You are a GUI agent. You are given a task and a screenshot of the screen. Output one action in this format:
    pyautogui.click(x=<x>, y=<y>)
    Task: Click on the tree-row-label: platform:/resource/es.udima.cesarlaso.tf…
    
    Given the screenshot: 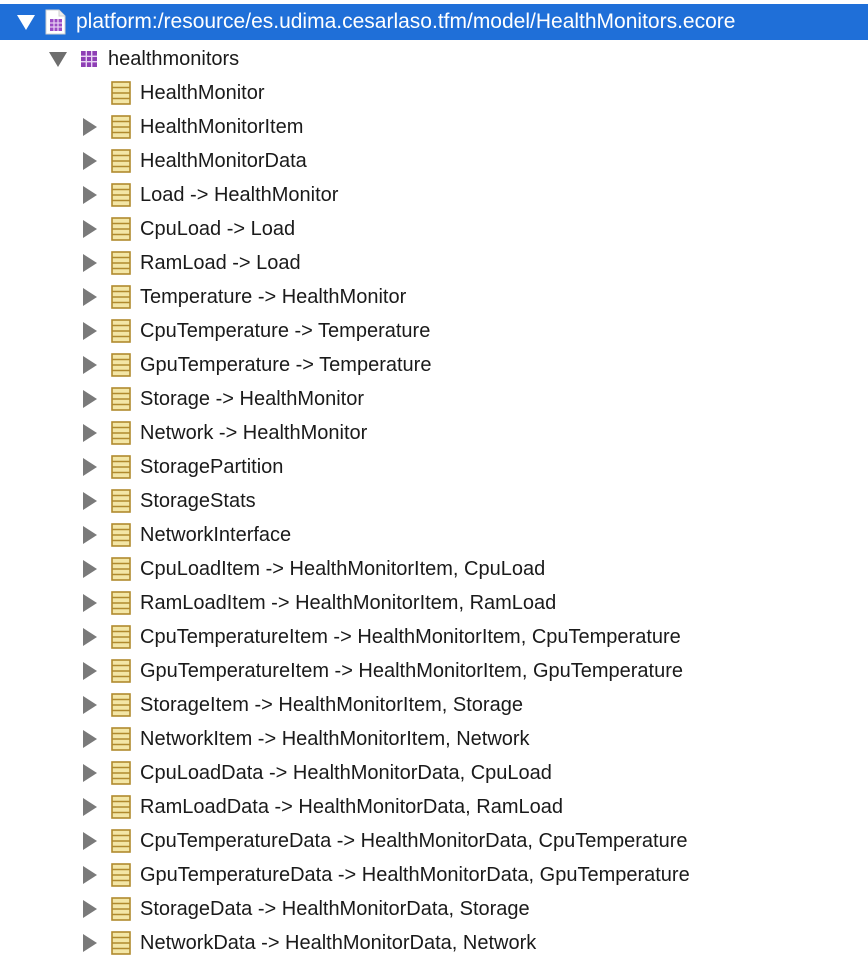 What is the action you would take?
    pyautogui.click(x=406, y=21)
    